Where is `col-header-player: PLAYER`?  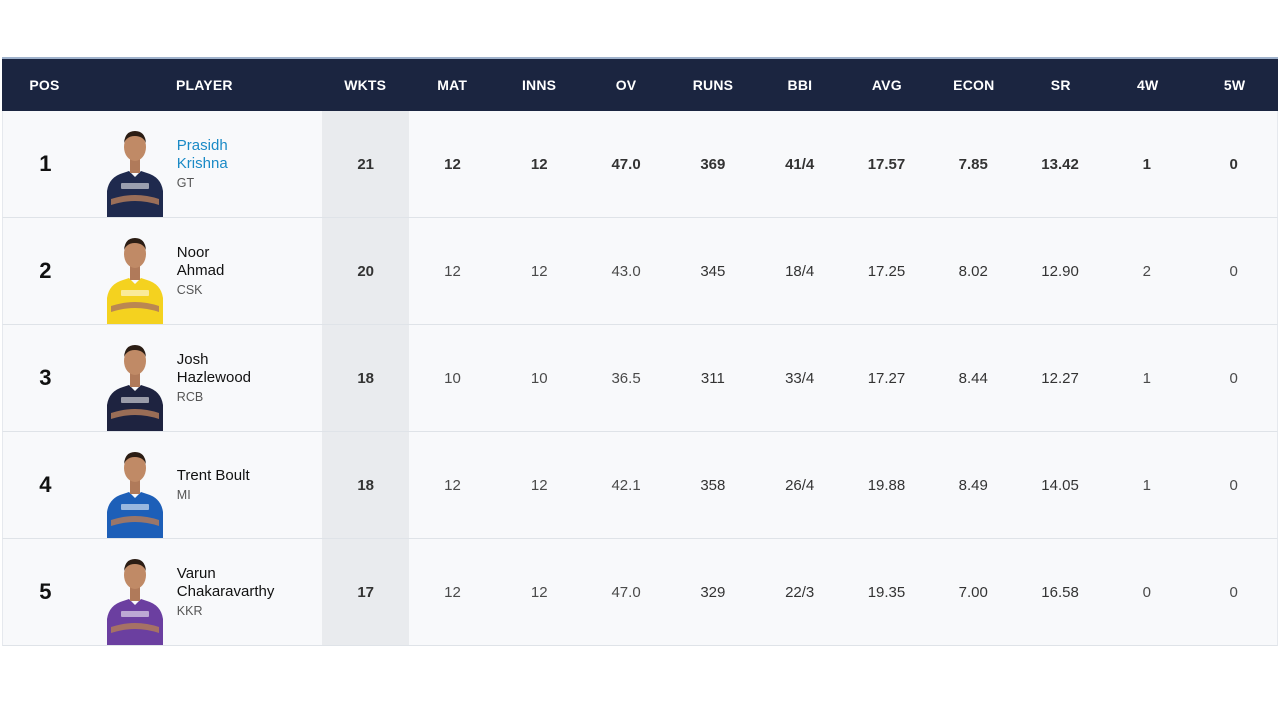
col-header-player: PLAYER is located at coordinates (204, 85).